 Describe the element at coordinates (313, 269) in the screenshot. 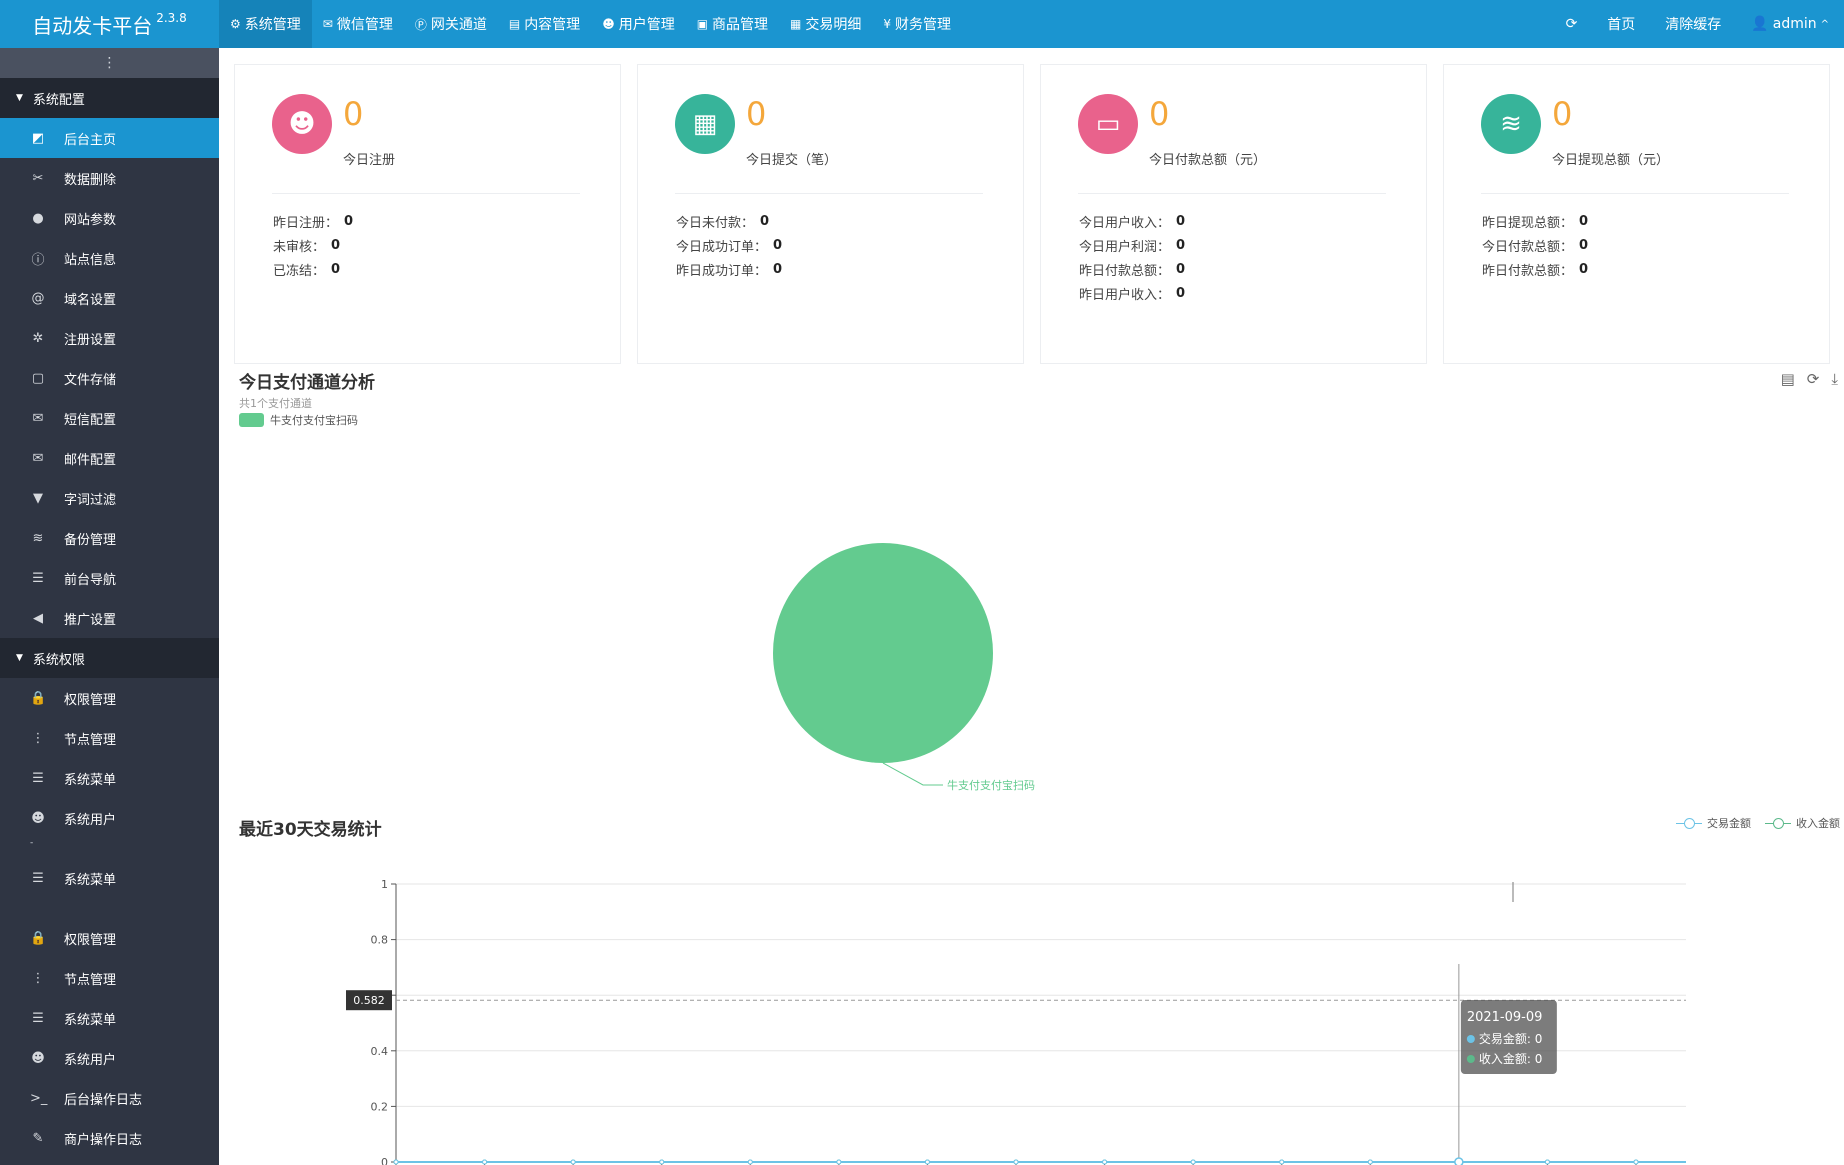

I see `stat-row: 已冻结： 0` at that location.